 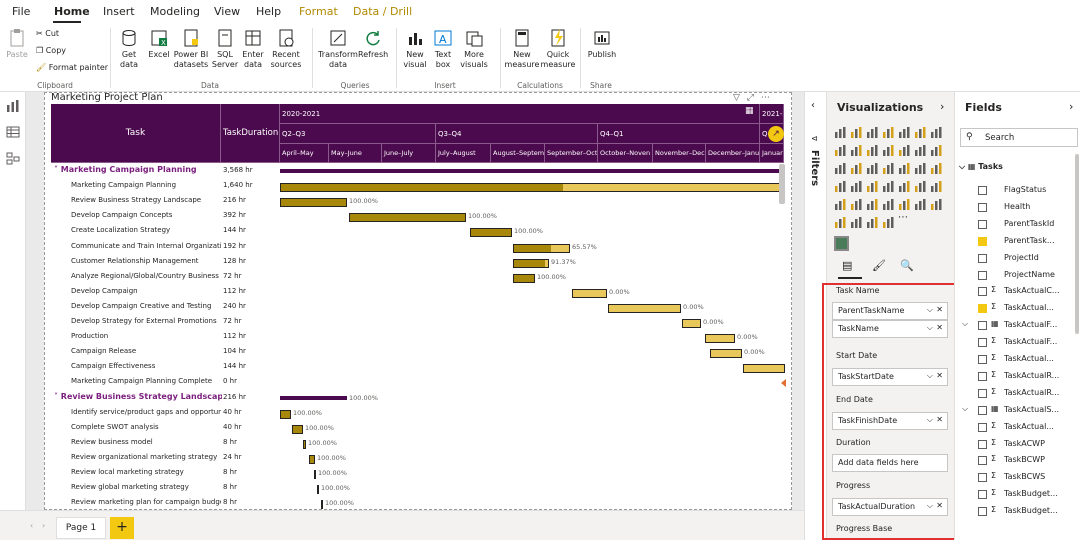 What do you see at coordinates (602, 44) in the screenshot?
I see `publish-button: Publish` at bounding box center [602, 44].